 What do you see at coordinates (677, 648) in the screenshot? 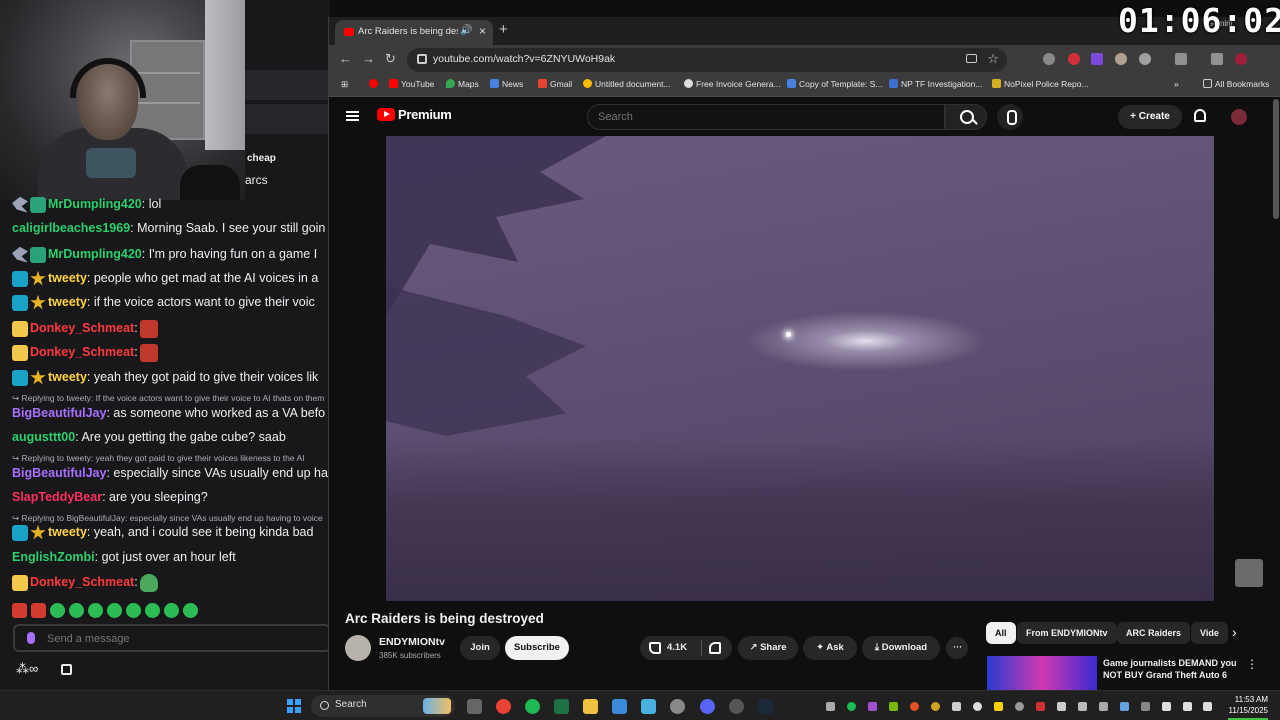
I see `like-count: 4.1K` at bounding box center [677, 648].